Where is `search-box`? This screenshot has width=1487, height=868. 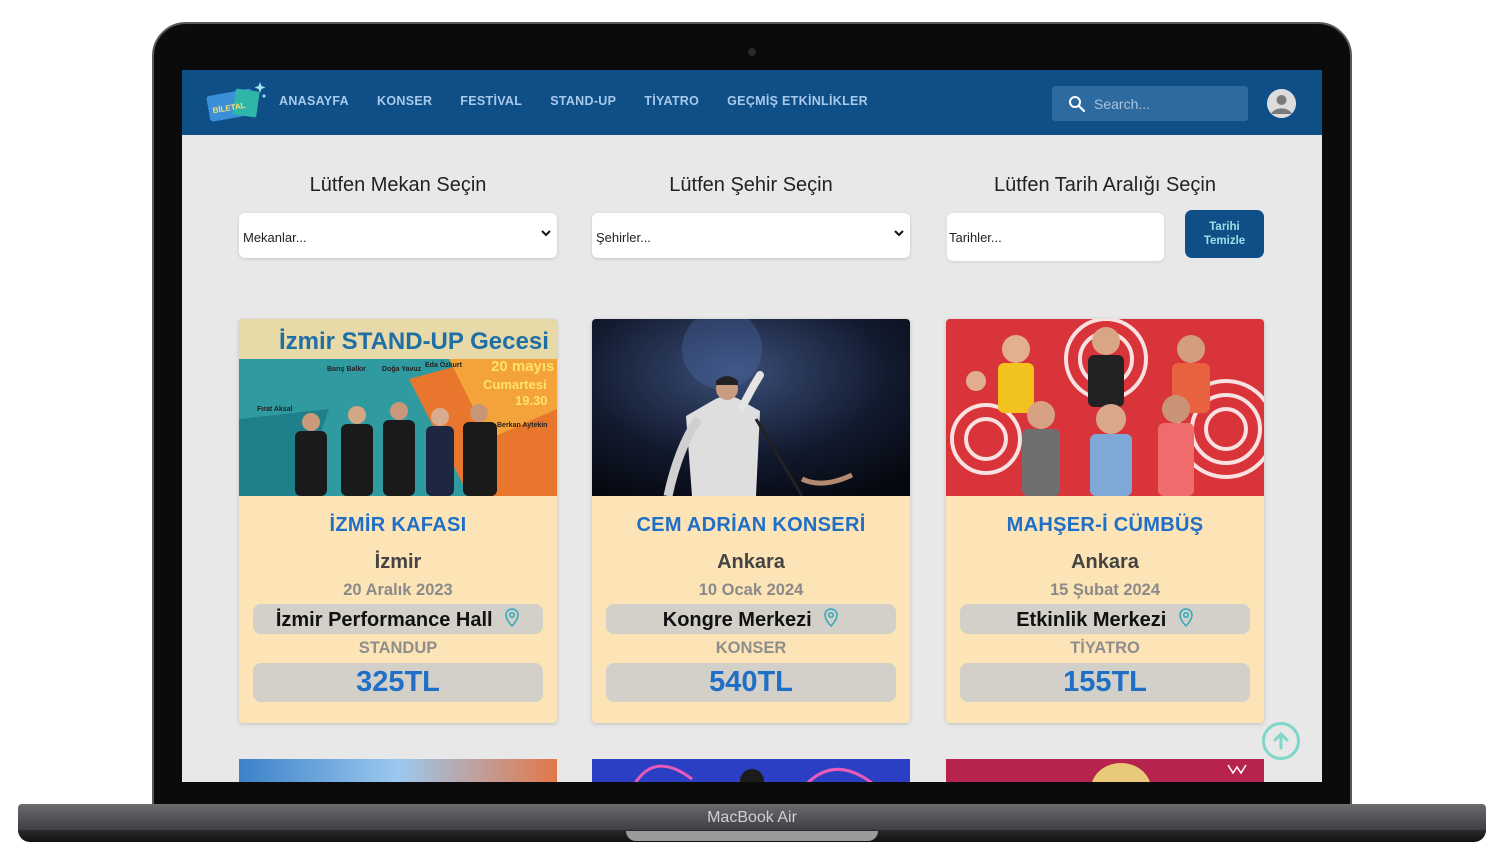 search-box is located at coordinates (1150, 103).